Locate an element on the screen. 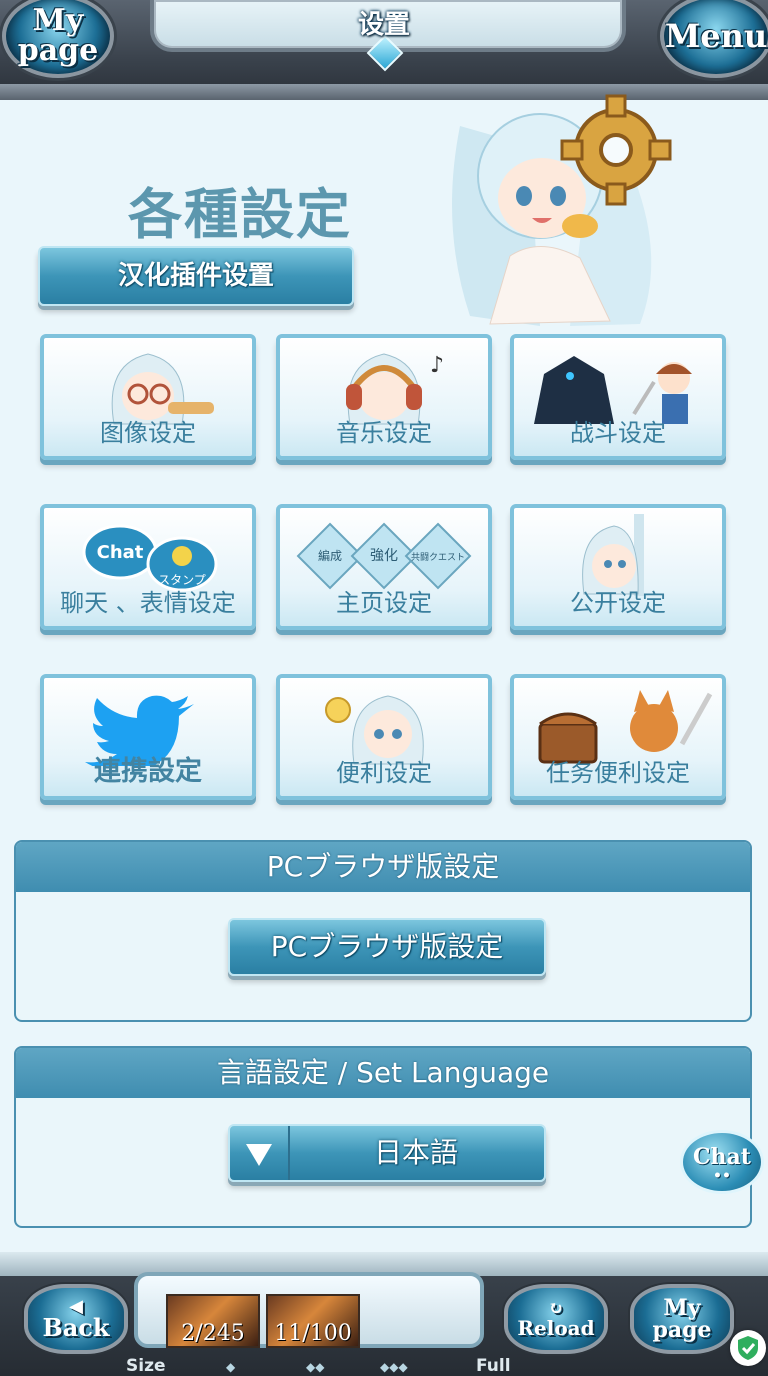 The width and height of the screenshot is (768, 1376). top-header: 设置 is located at coordinates (384, 50).